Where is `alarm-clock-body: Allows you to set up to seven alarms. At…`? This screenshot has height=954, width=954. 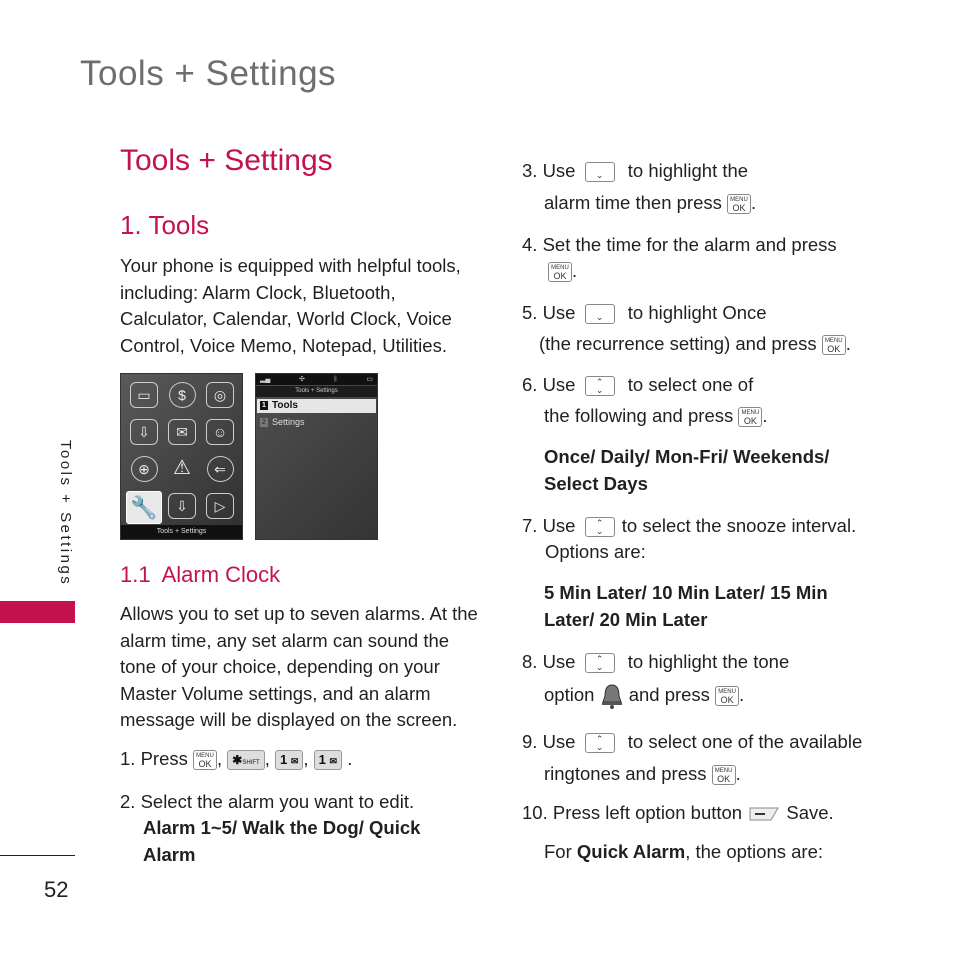
alarm-clock-body: Allows you to set up to seven alarms. At… is located at coordinates (299, 667).